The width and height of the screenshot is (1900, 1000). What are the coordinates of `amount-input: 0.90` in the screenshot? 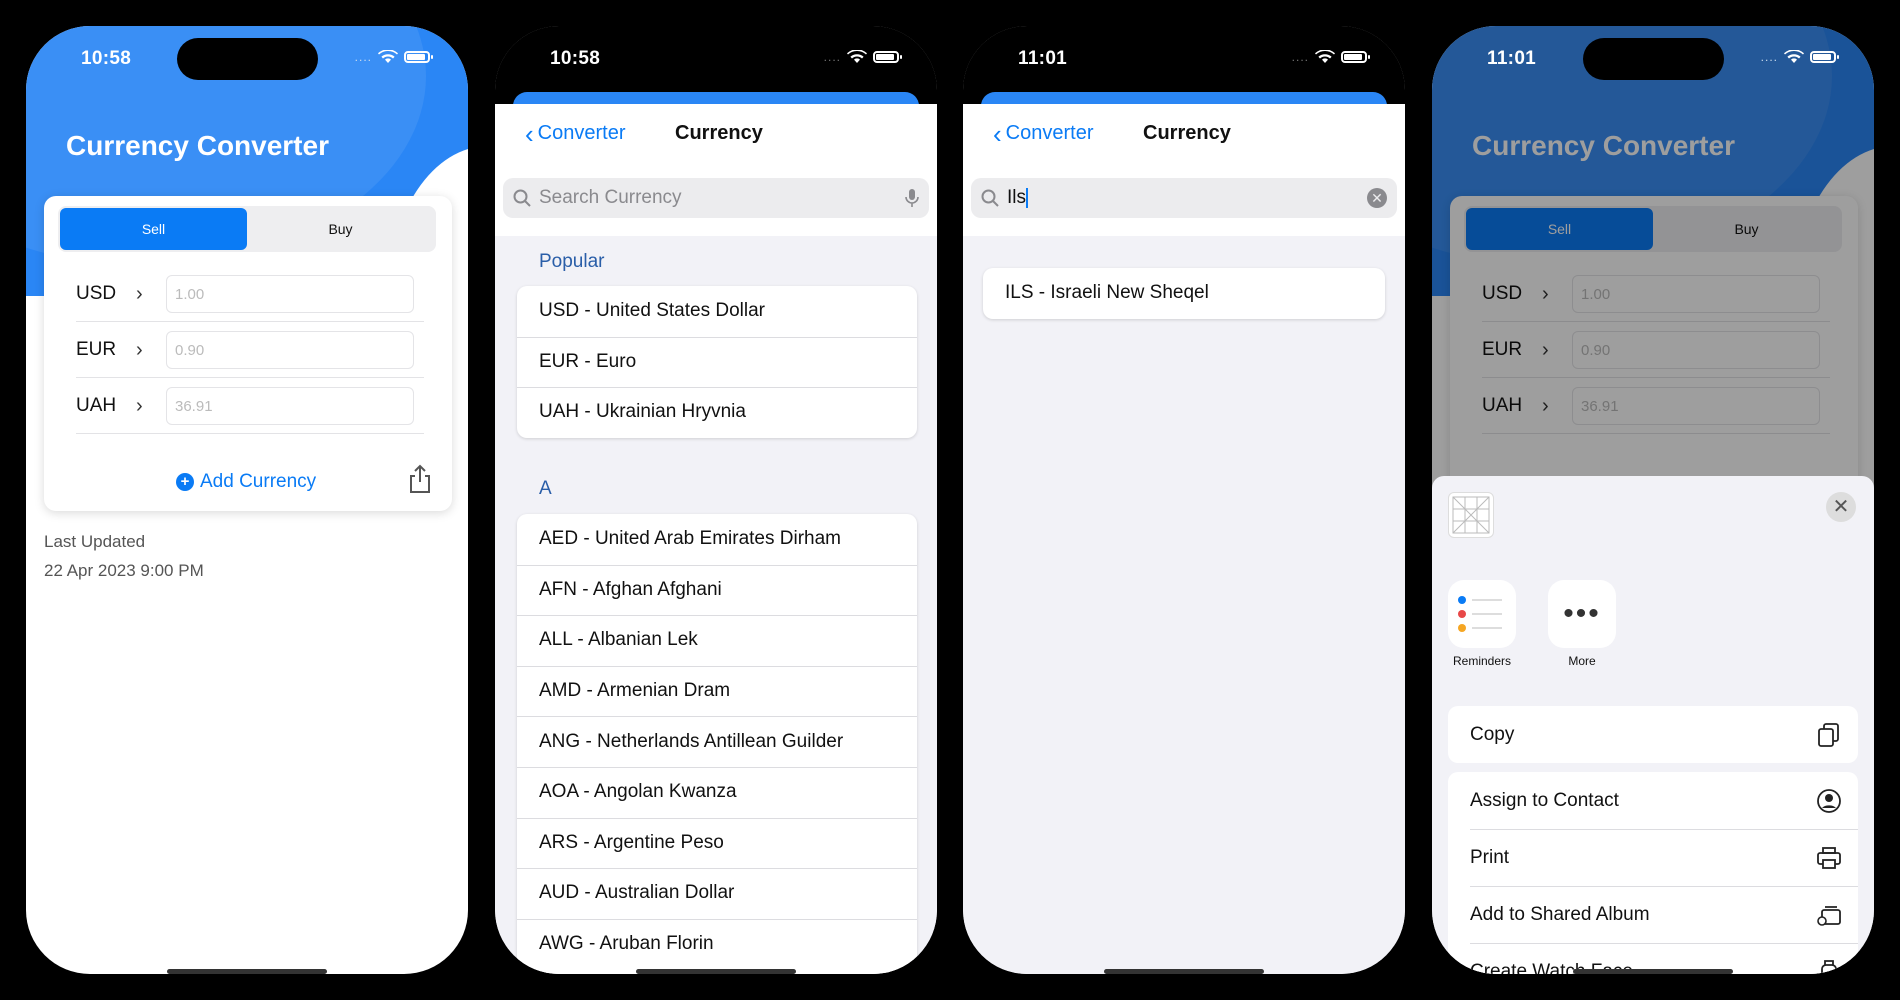 It's located at (290, 350).